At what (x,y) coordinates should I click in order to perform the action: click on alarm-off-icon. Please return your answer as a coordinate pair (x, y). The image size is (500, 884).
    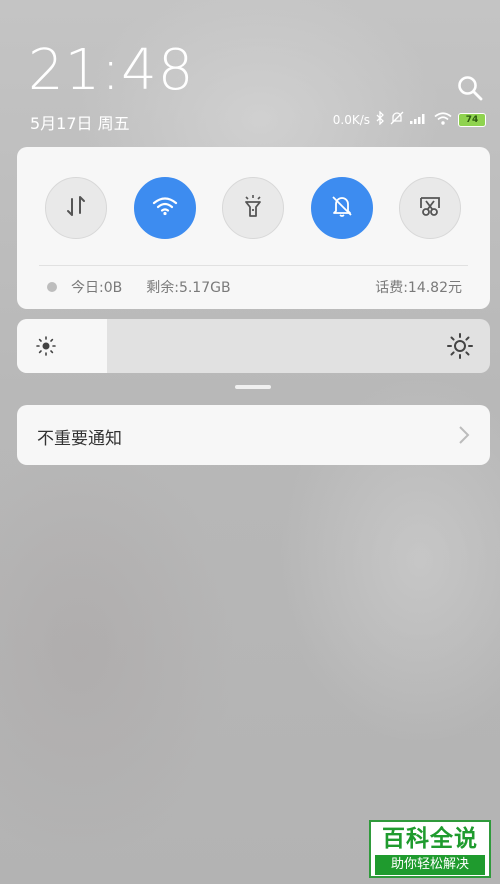
    Looking at the image, I should click on (397, 119).